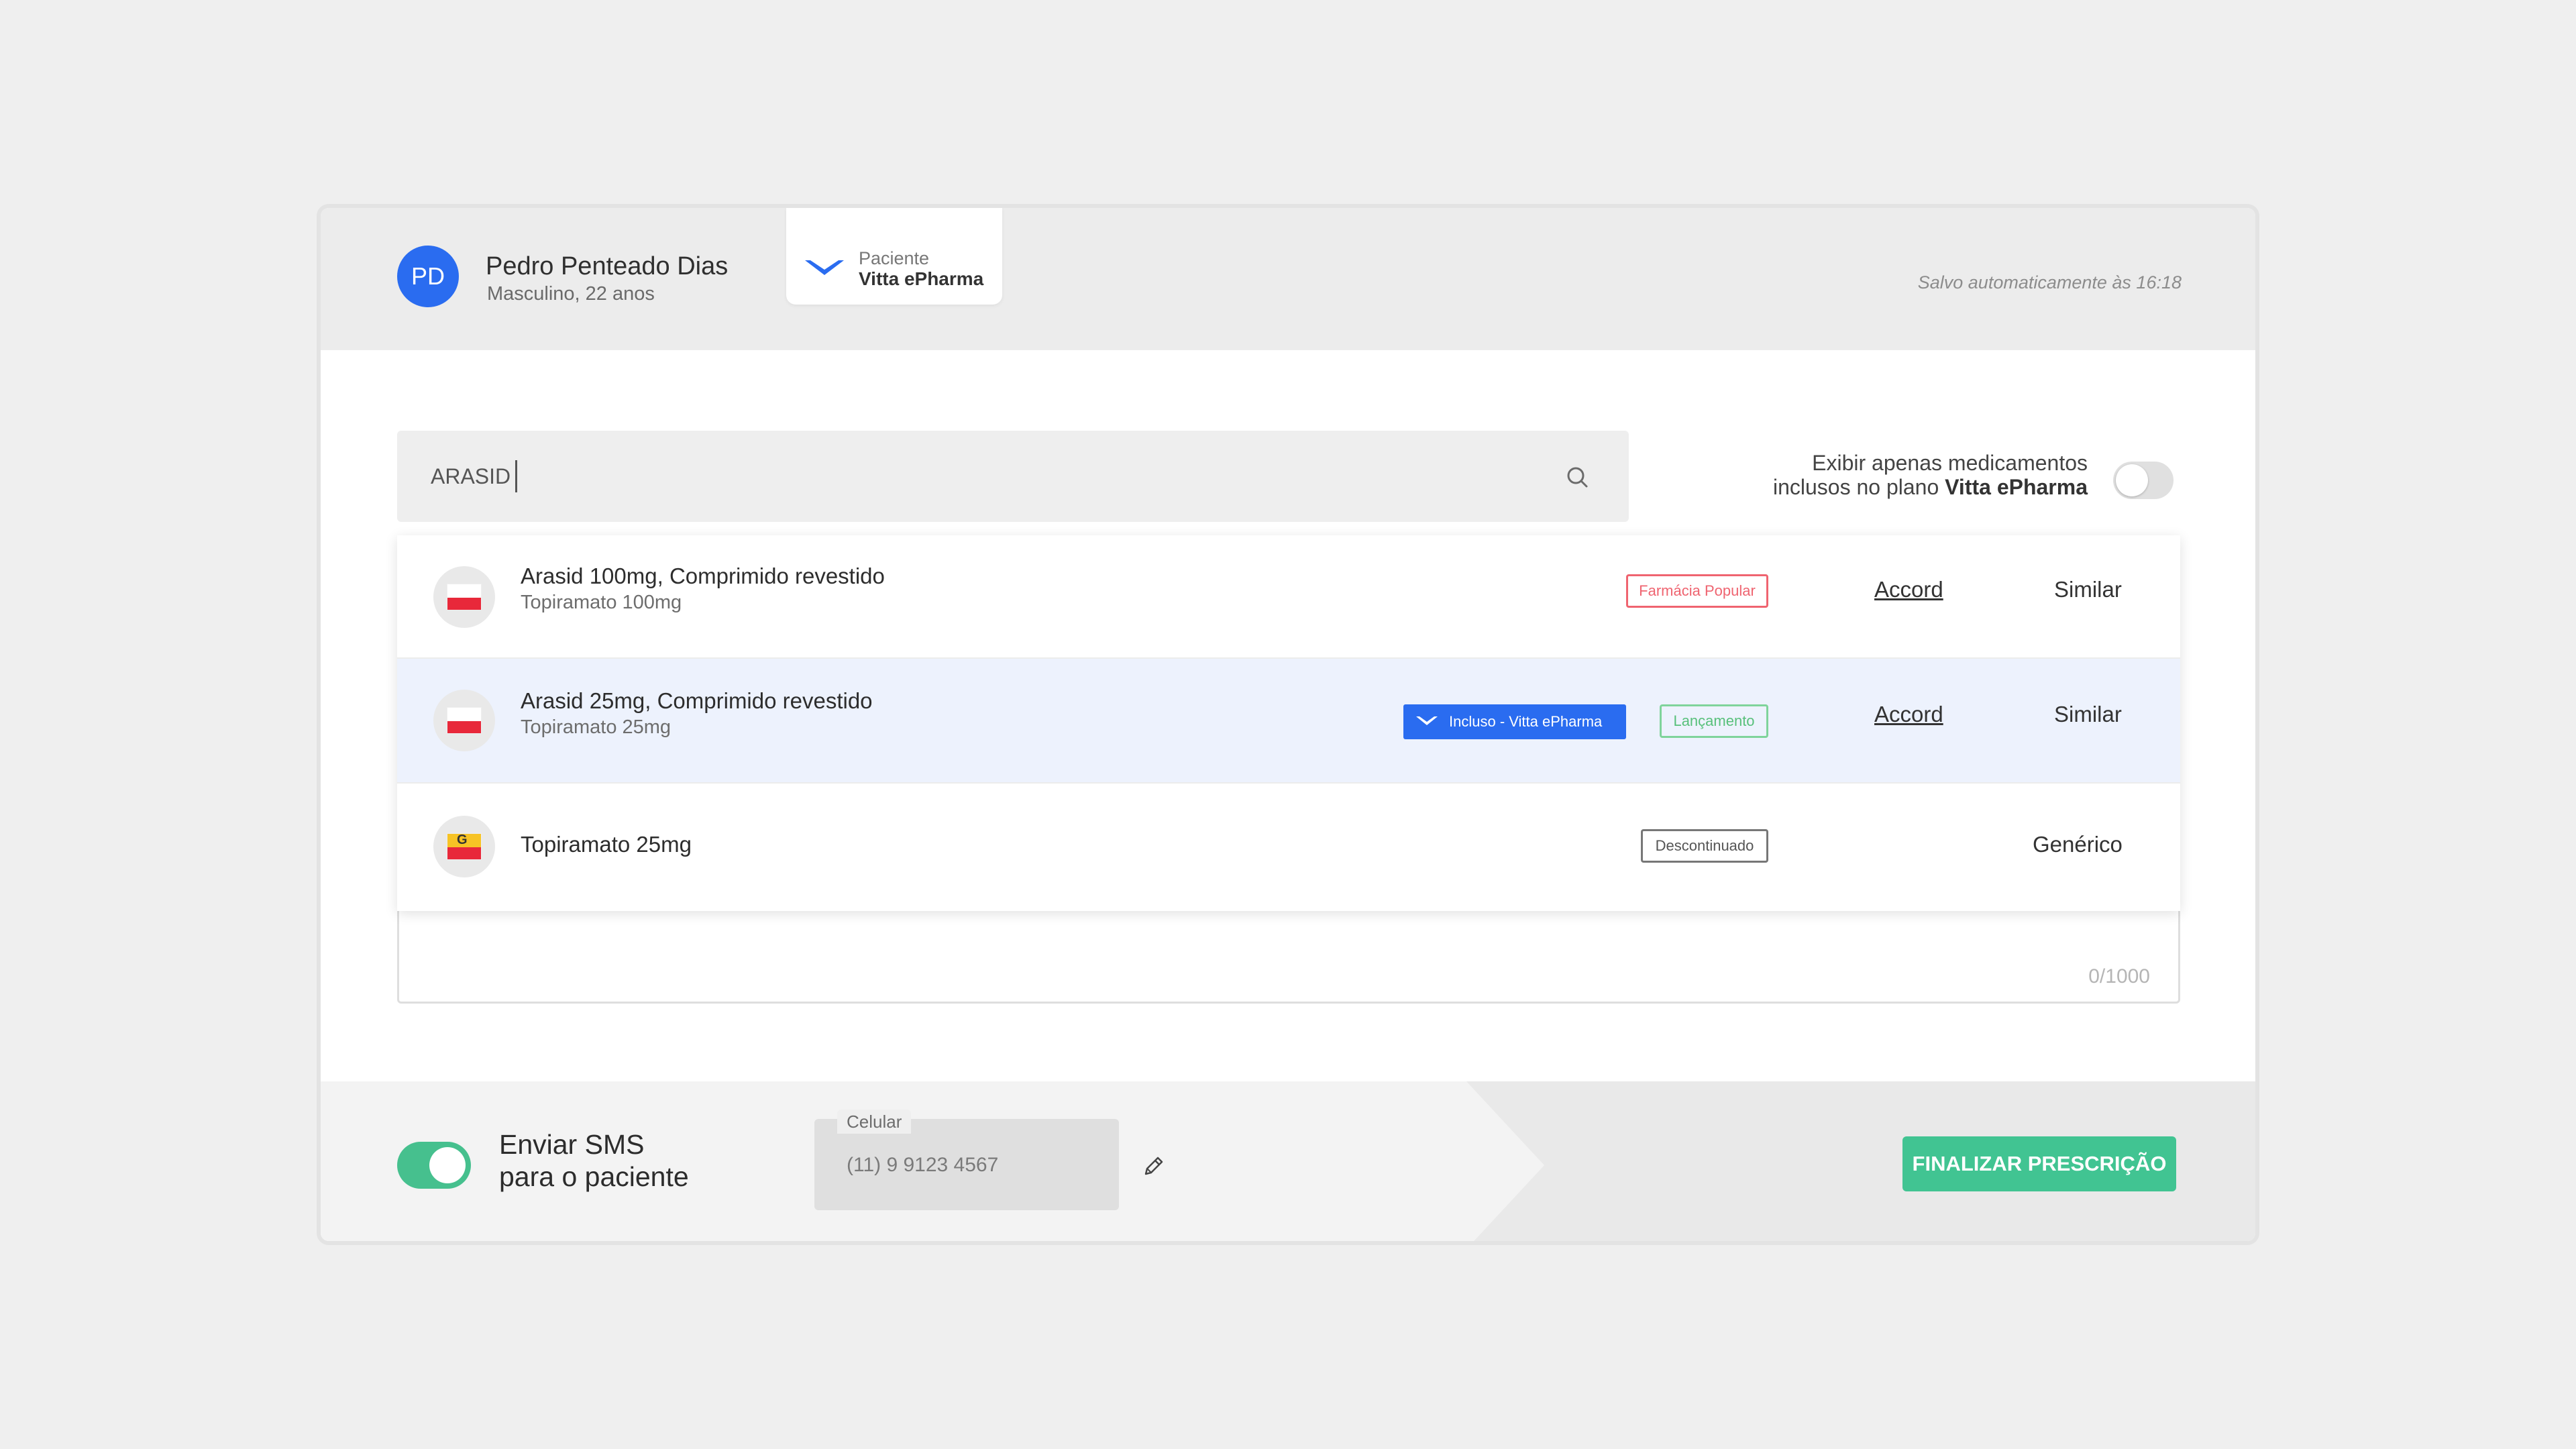 Image resolution: width=2576 pixels, height=1449 pixels. I want to click on plan-filter-plan: Vitta ePharma, so click(2016, 487).